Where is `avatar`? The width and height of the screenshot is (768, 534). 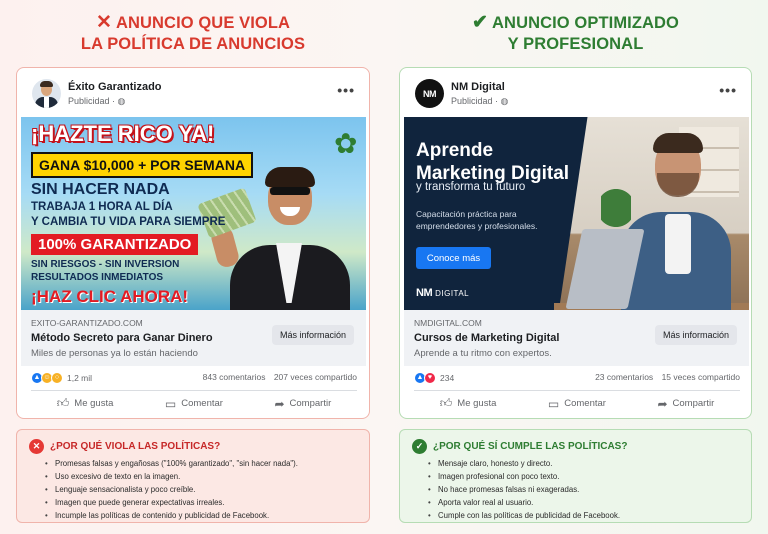
avatar is located at coordinates (46, 93).